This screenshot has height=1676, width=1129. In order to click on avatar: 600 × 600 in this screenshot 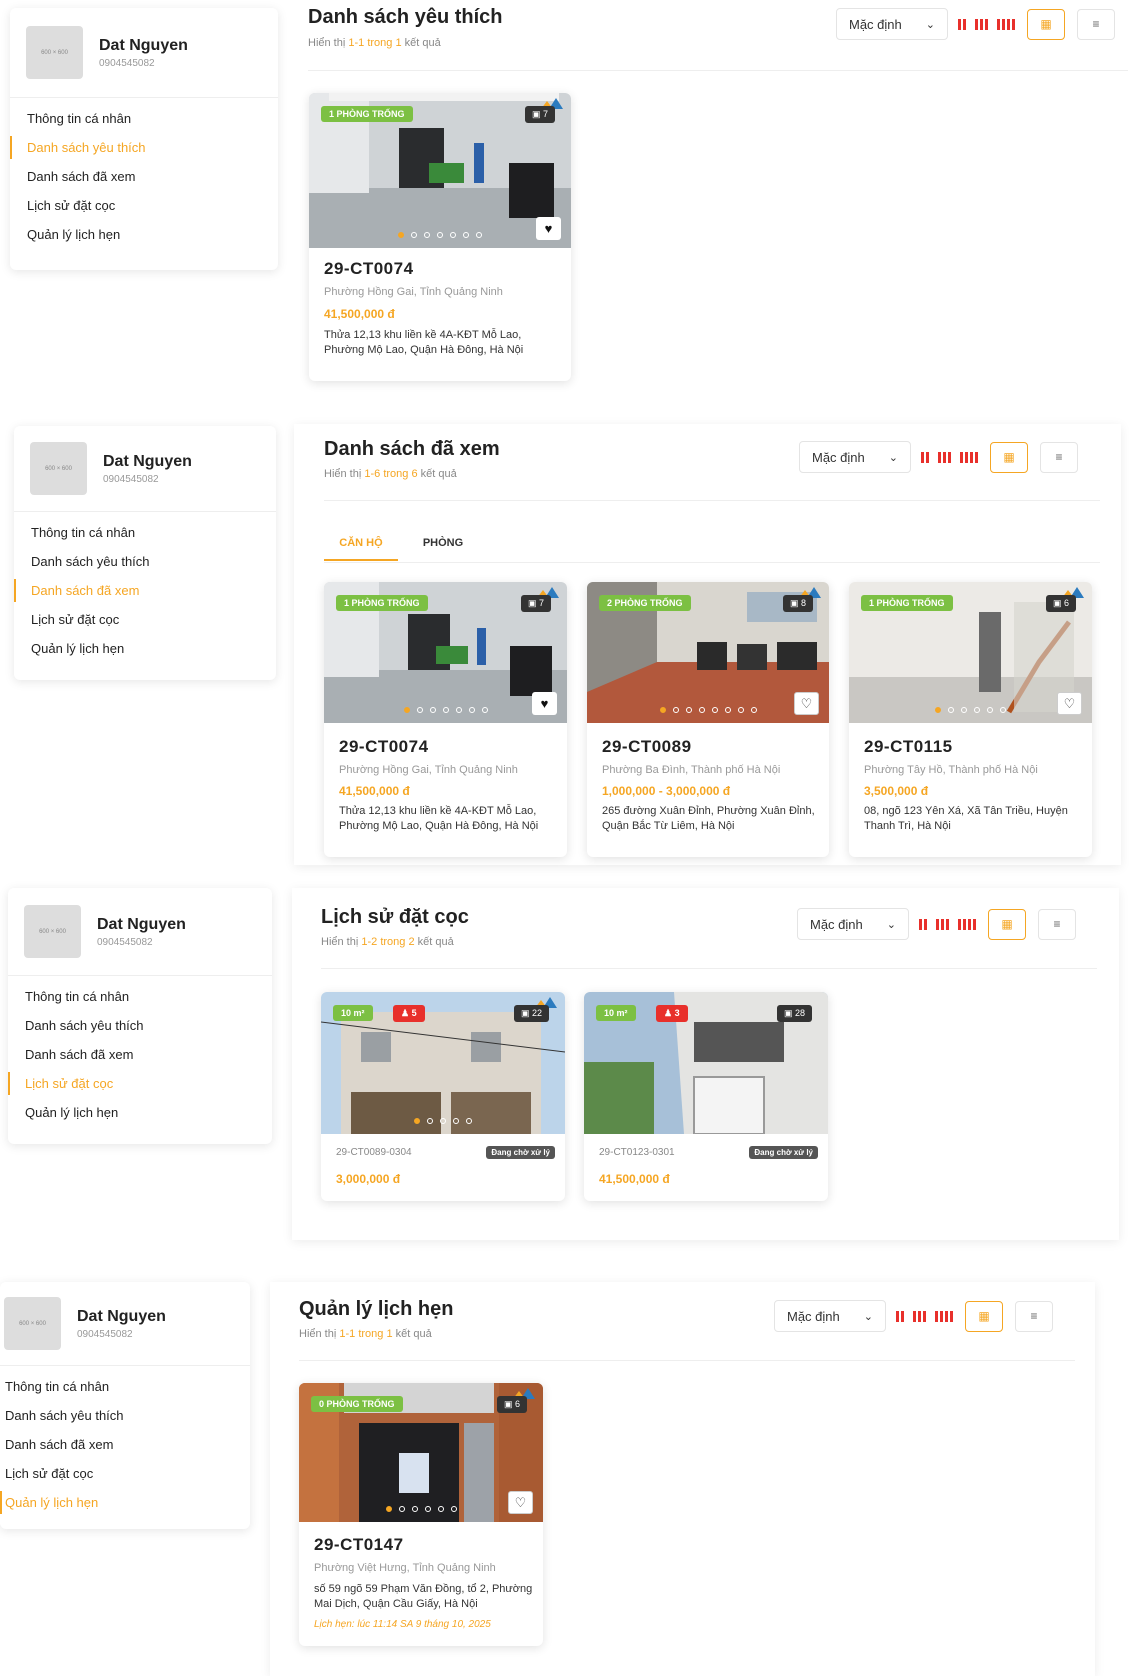, I will do `click(54, 52)`.